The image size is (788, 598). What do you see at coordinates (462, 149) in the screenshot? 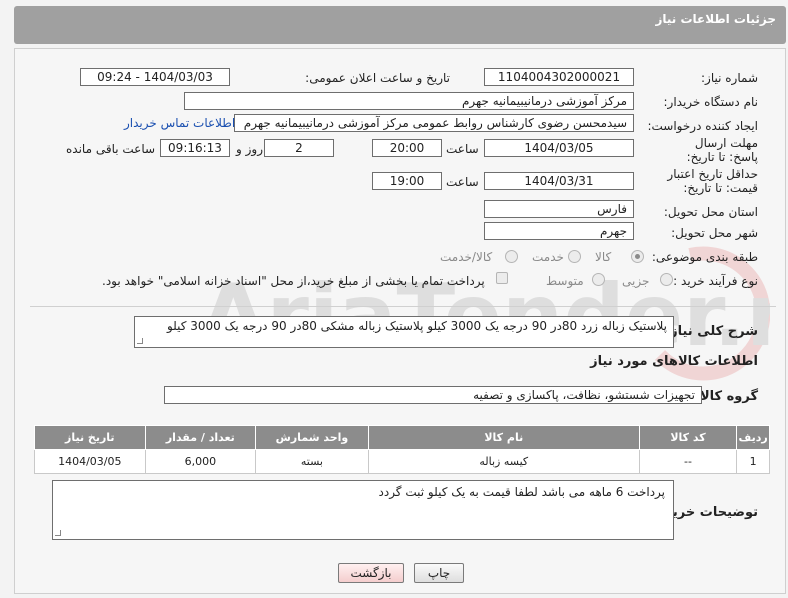
I see `deadline-time-label: ساعت` at bounding box center [462, 149].